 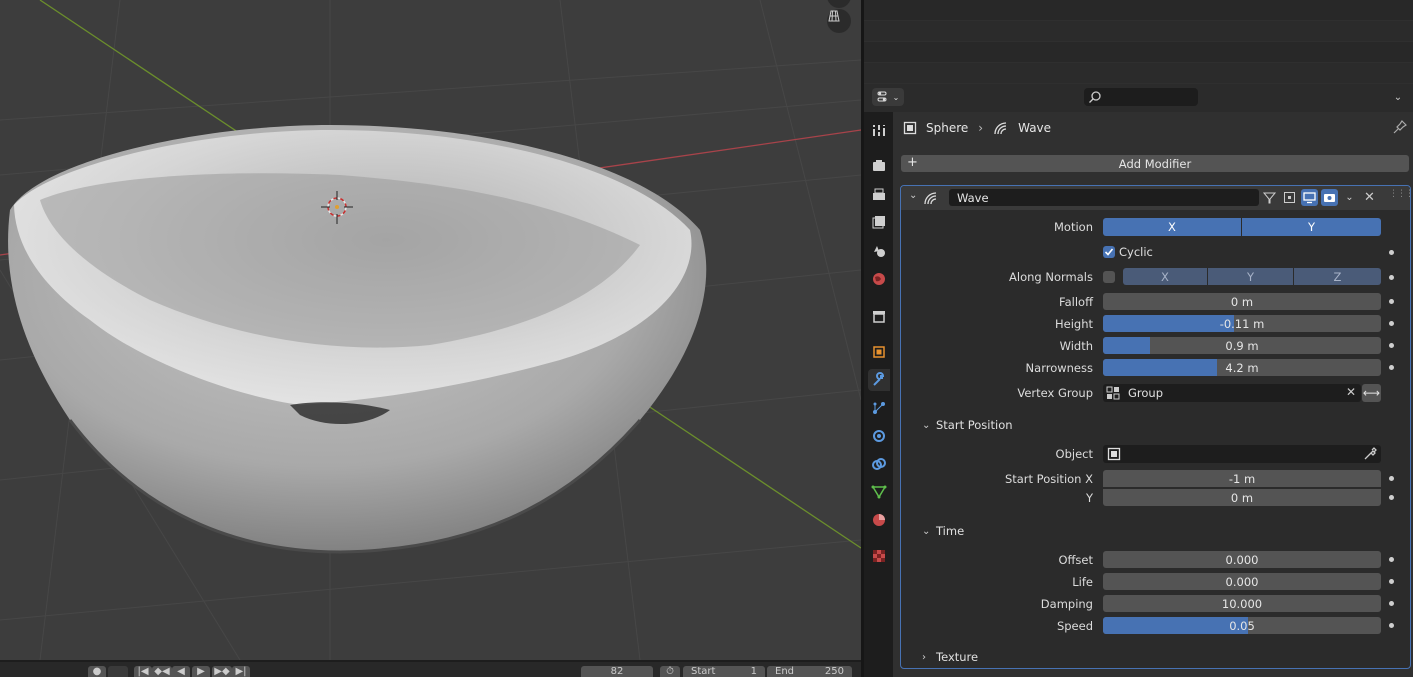 What do you see at coordinates (879, 520) in the screenshot?
I see `material-icon` at bounding box center [879, 520].